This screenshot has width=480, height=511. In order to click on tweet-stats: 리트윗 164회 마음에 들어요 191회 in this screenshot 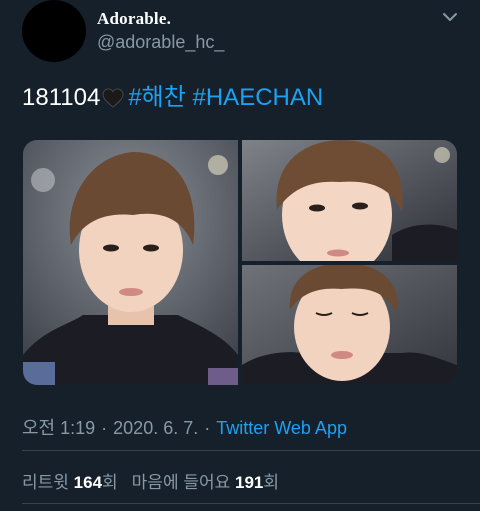, I will do `click(150, 480)`.